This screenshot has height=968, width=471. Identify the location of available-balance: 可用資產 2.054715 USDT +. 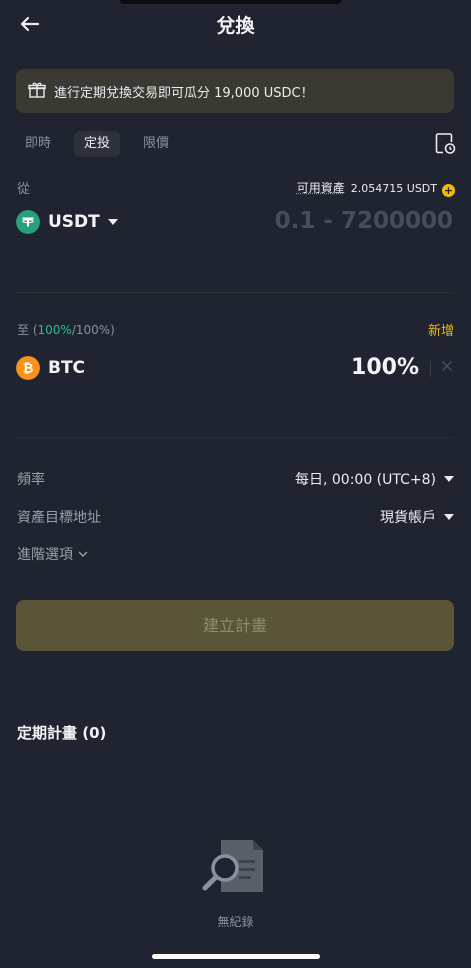
(376, 188).